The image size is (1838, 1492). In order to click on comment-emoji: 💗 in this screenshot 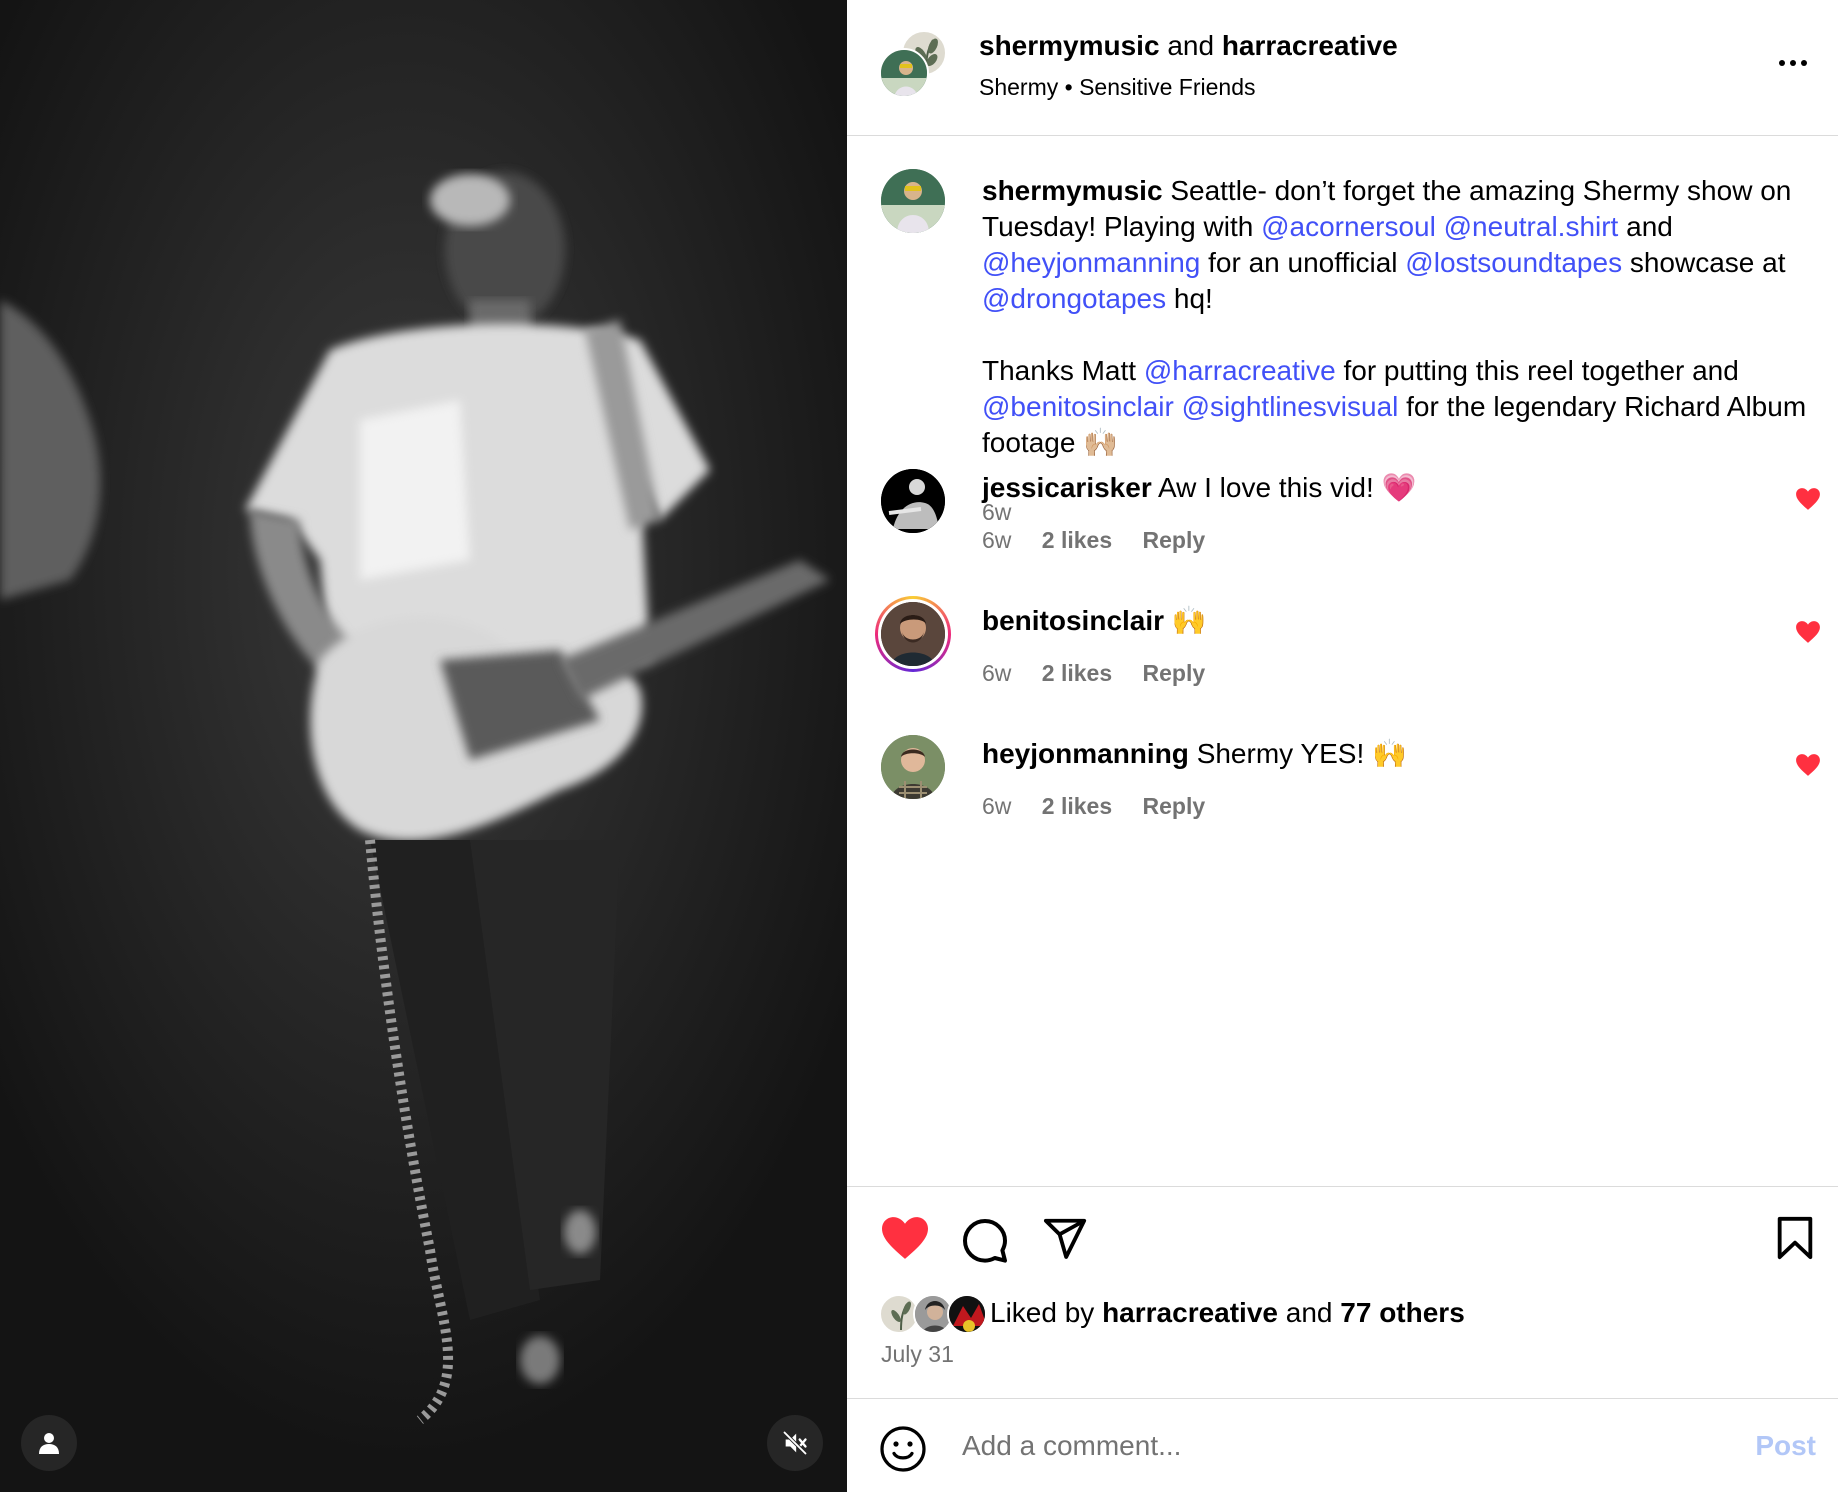, I will do `click(1399, 487)`.